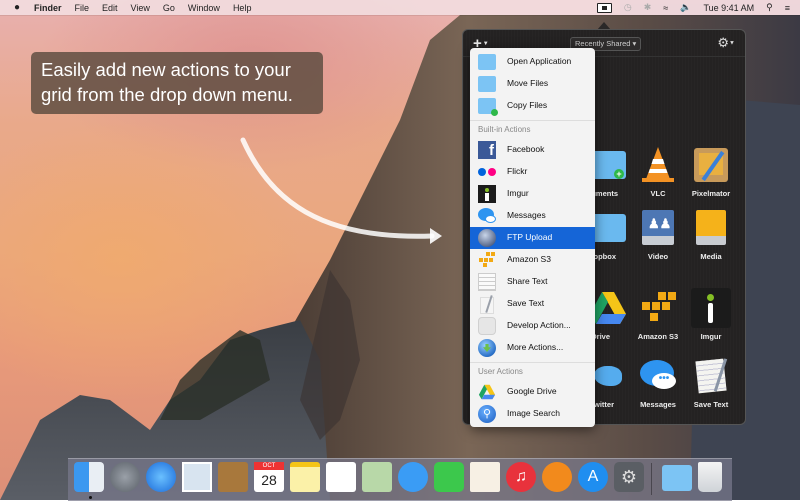 The width and height of the screenshot is (800, 501). I want to click on dock-contacts-icon, so click(233, 477).